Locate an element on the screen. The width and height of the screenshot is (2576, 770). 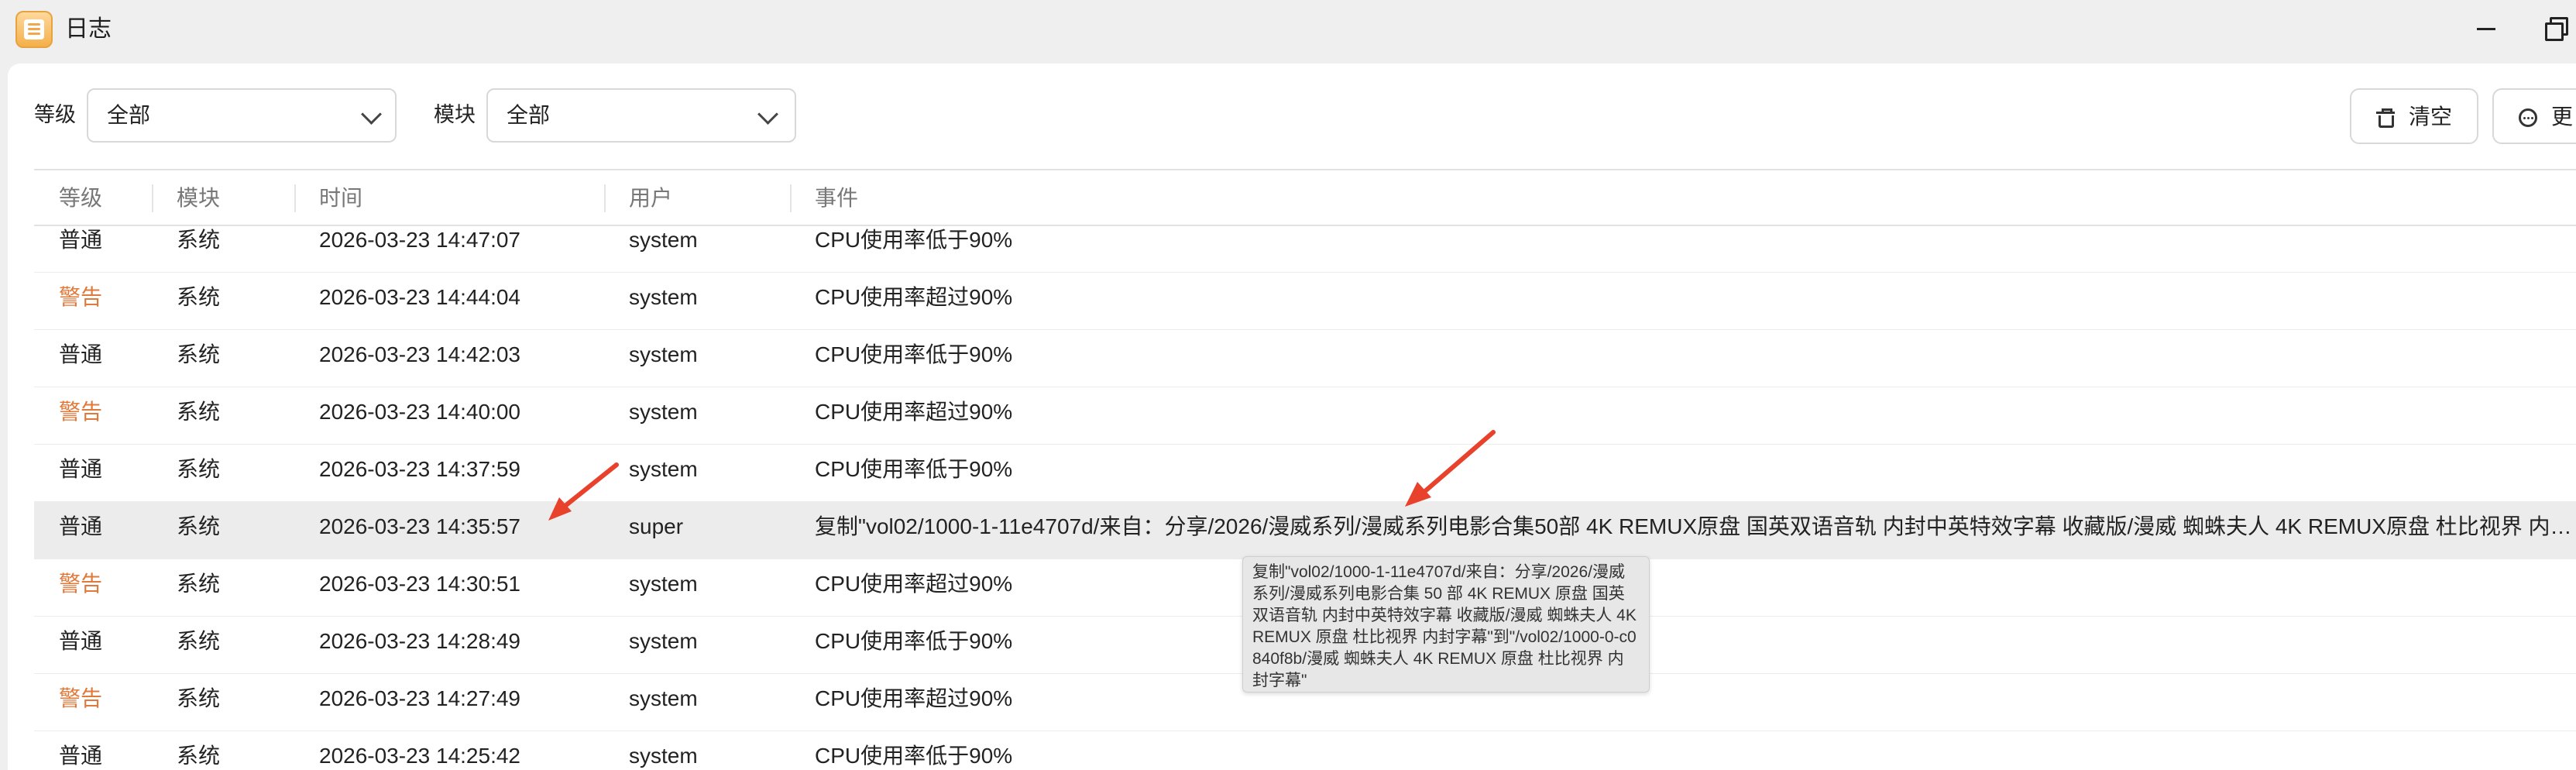
cell-user: super is located at coordinates (656, 526).